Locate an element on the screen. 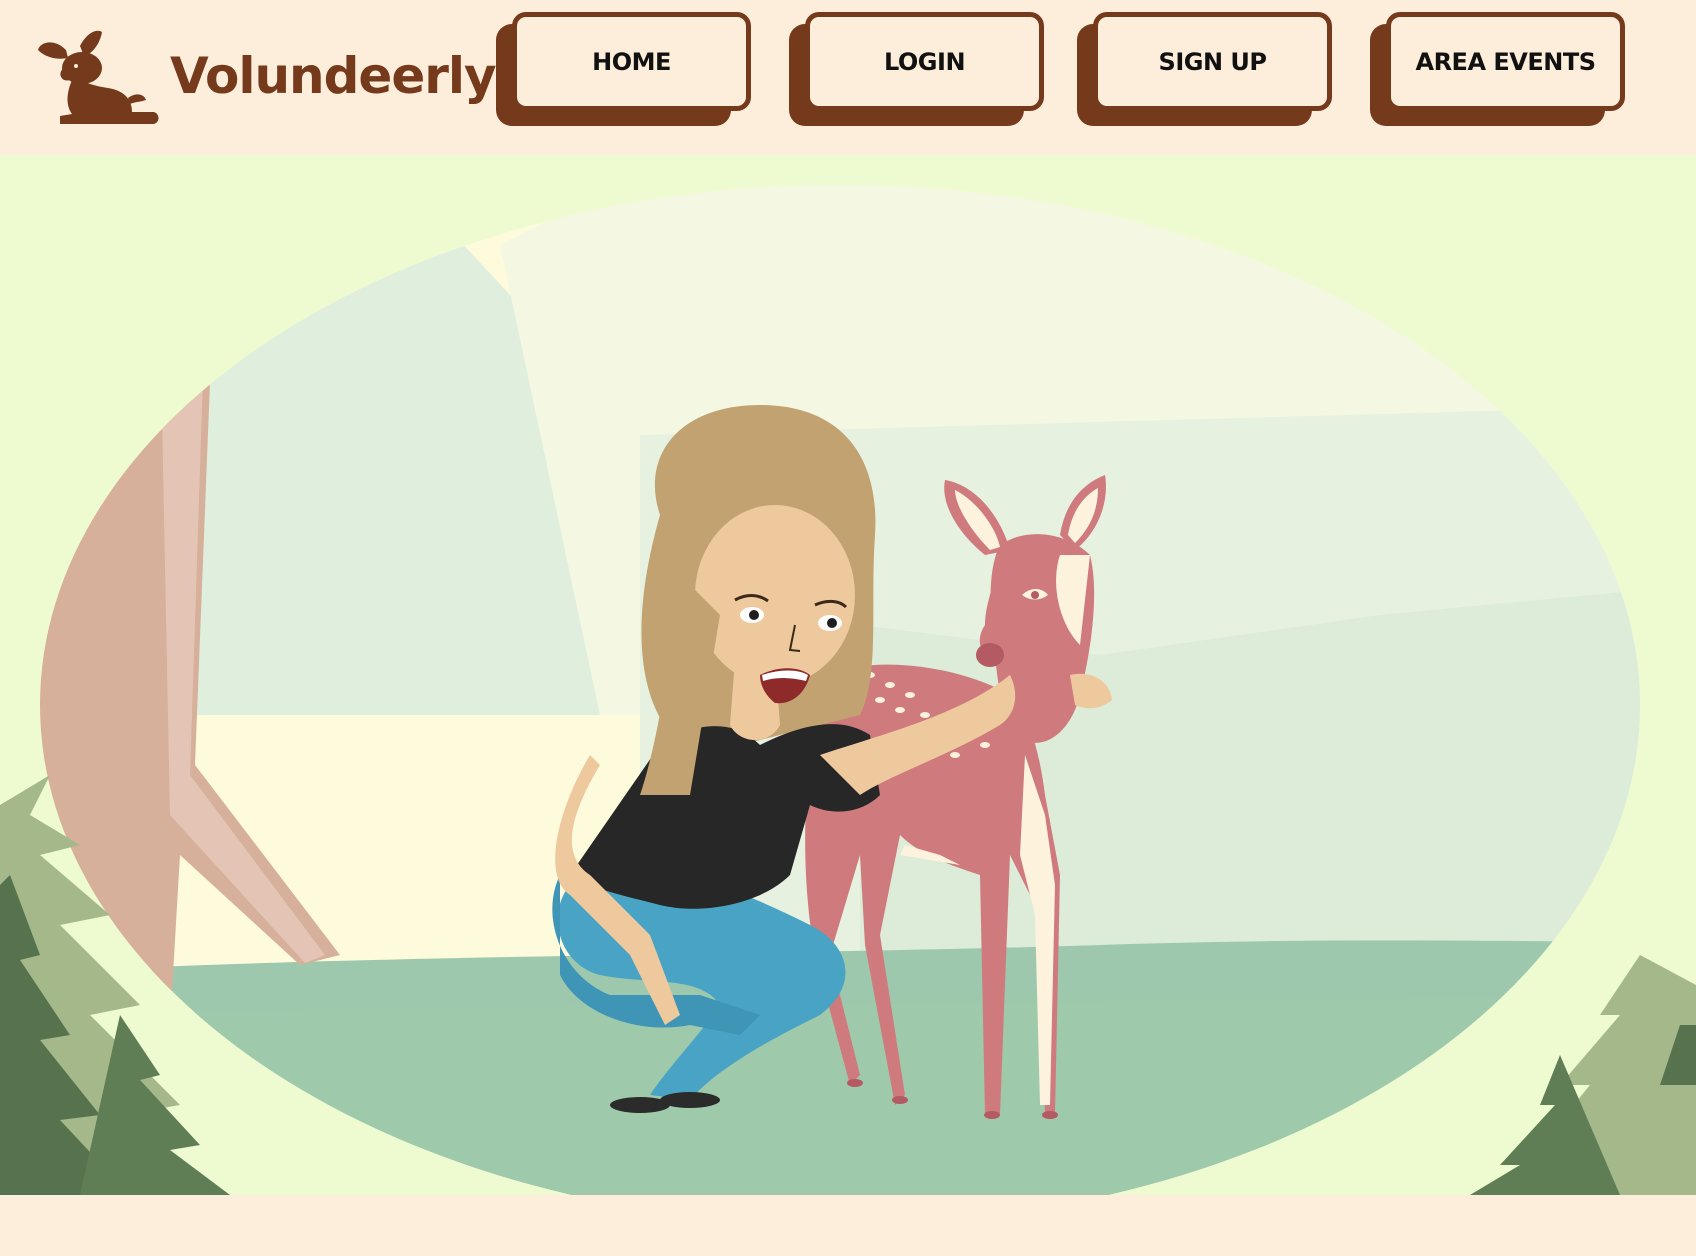  fawn-icon is located at coordinates (98, 77).